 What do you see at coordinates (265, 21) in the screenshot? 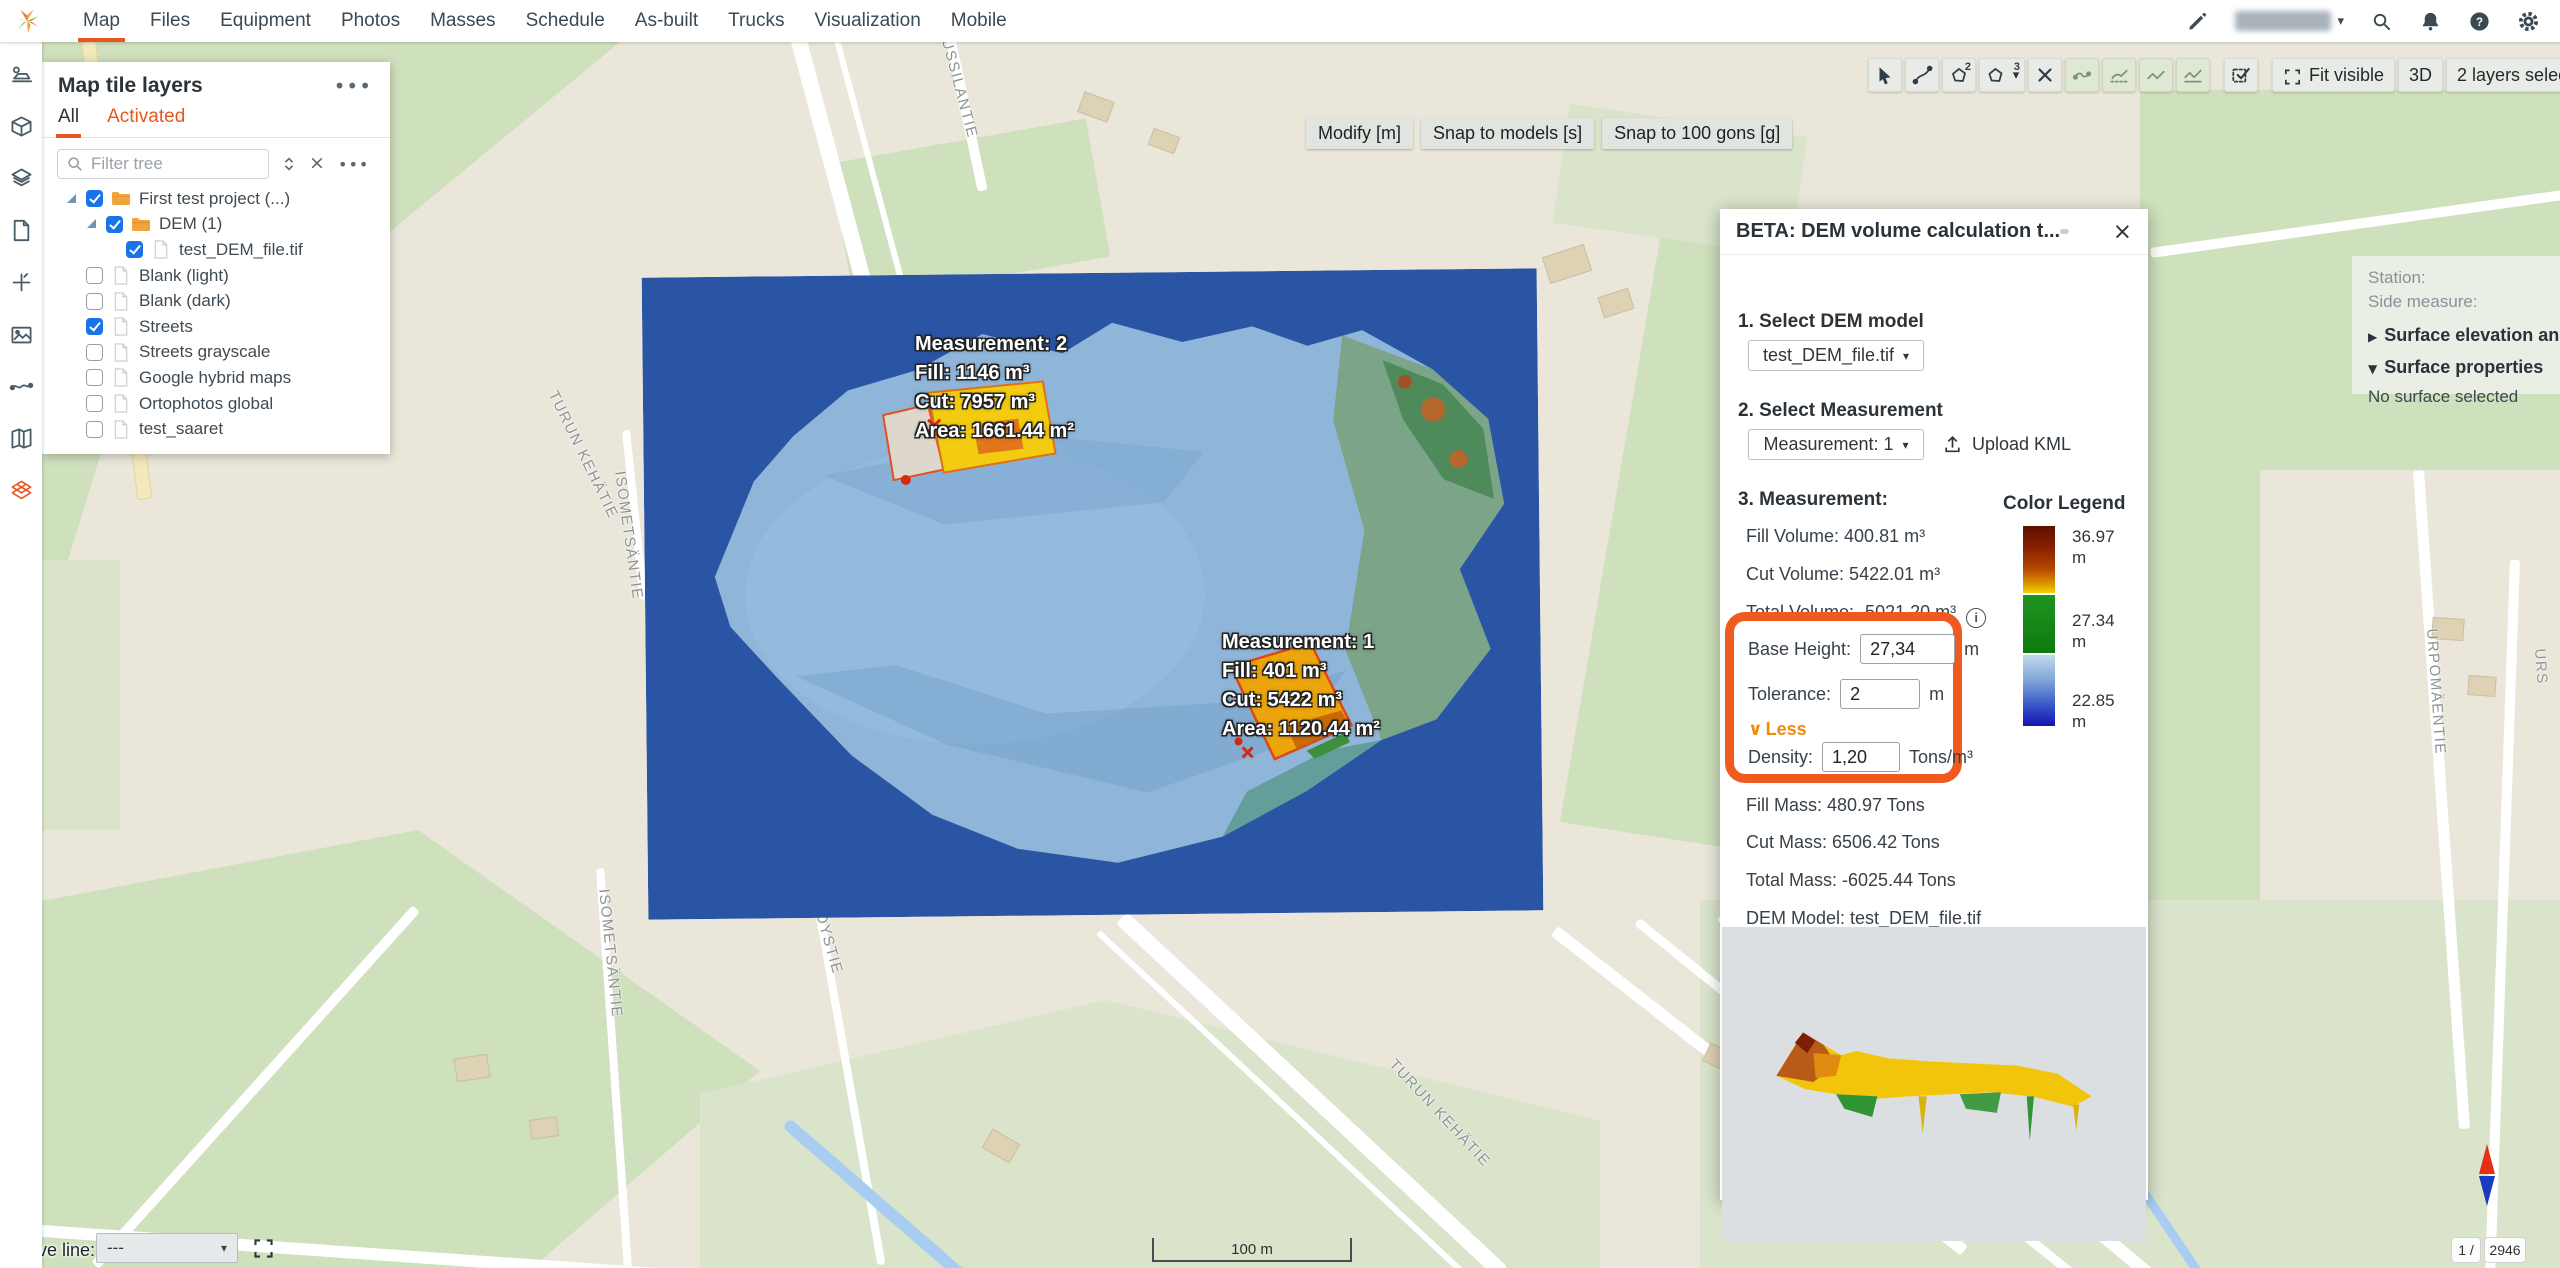
I see `nav-item-equipment: Equipment` at bounding box center [265, 21].